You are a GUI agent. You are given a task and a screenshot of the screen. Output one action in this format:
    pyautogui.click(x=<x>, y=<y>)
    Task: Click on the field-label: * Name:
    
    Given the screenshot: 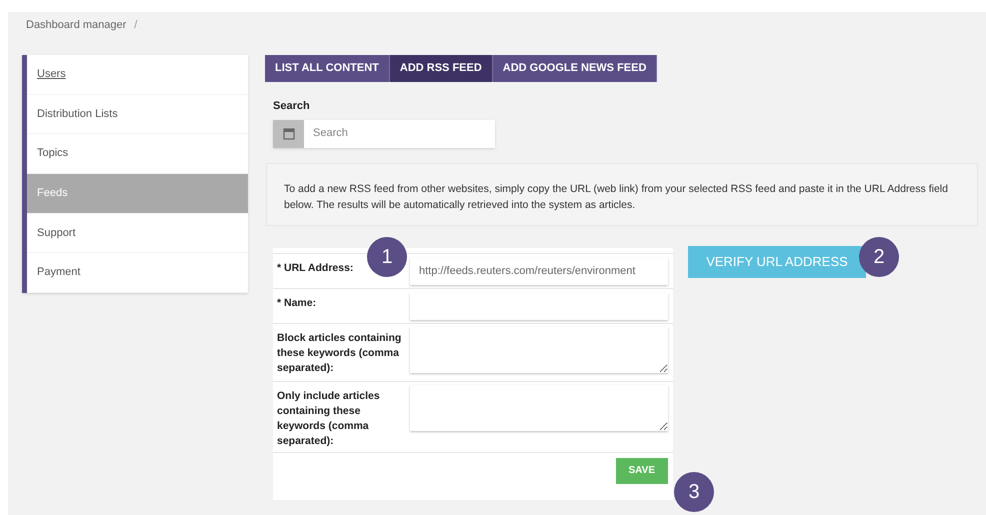 What is the action you would take?
    pyautogui.click(x=297, y=303)
    